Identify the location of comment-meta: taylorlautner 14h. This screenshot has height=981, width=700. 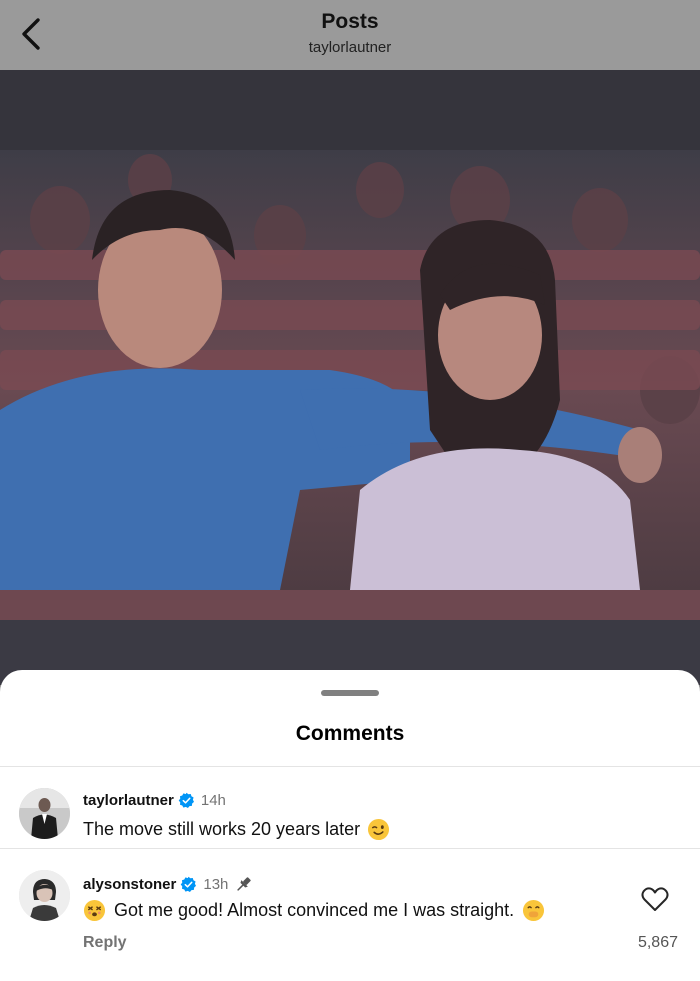
(154, 800).